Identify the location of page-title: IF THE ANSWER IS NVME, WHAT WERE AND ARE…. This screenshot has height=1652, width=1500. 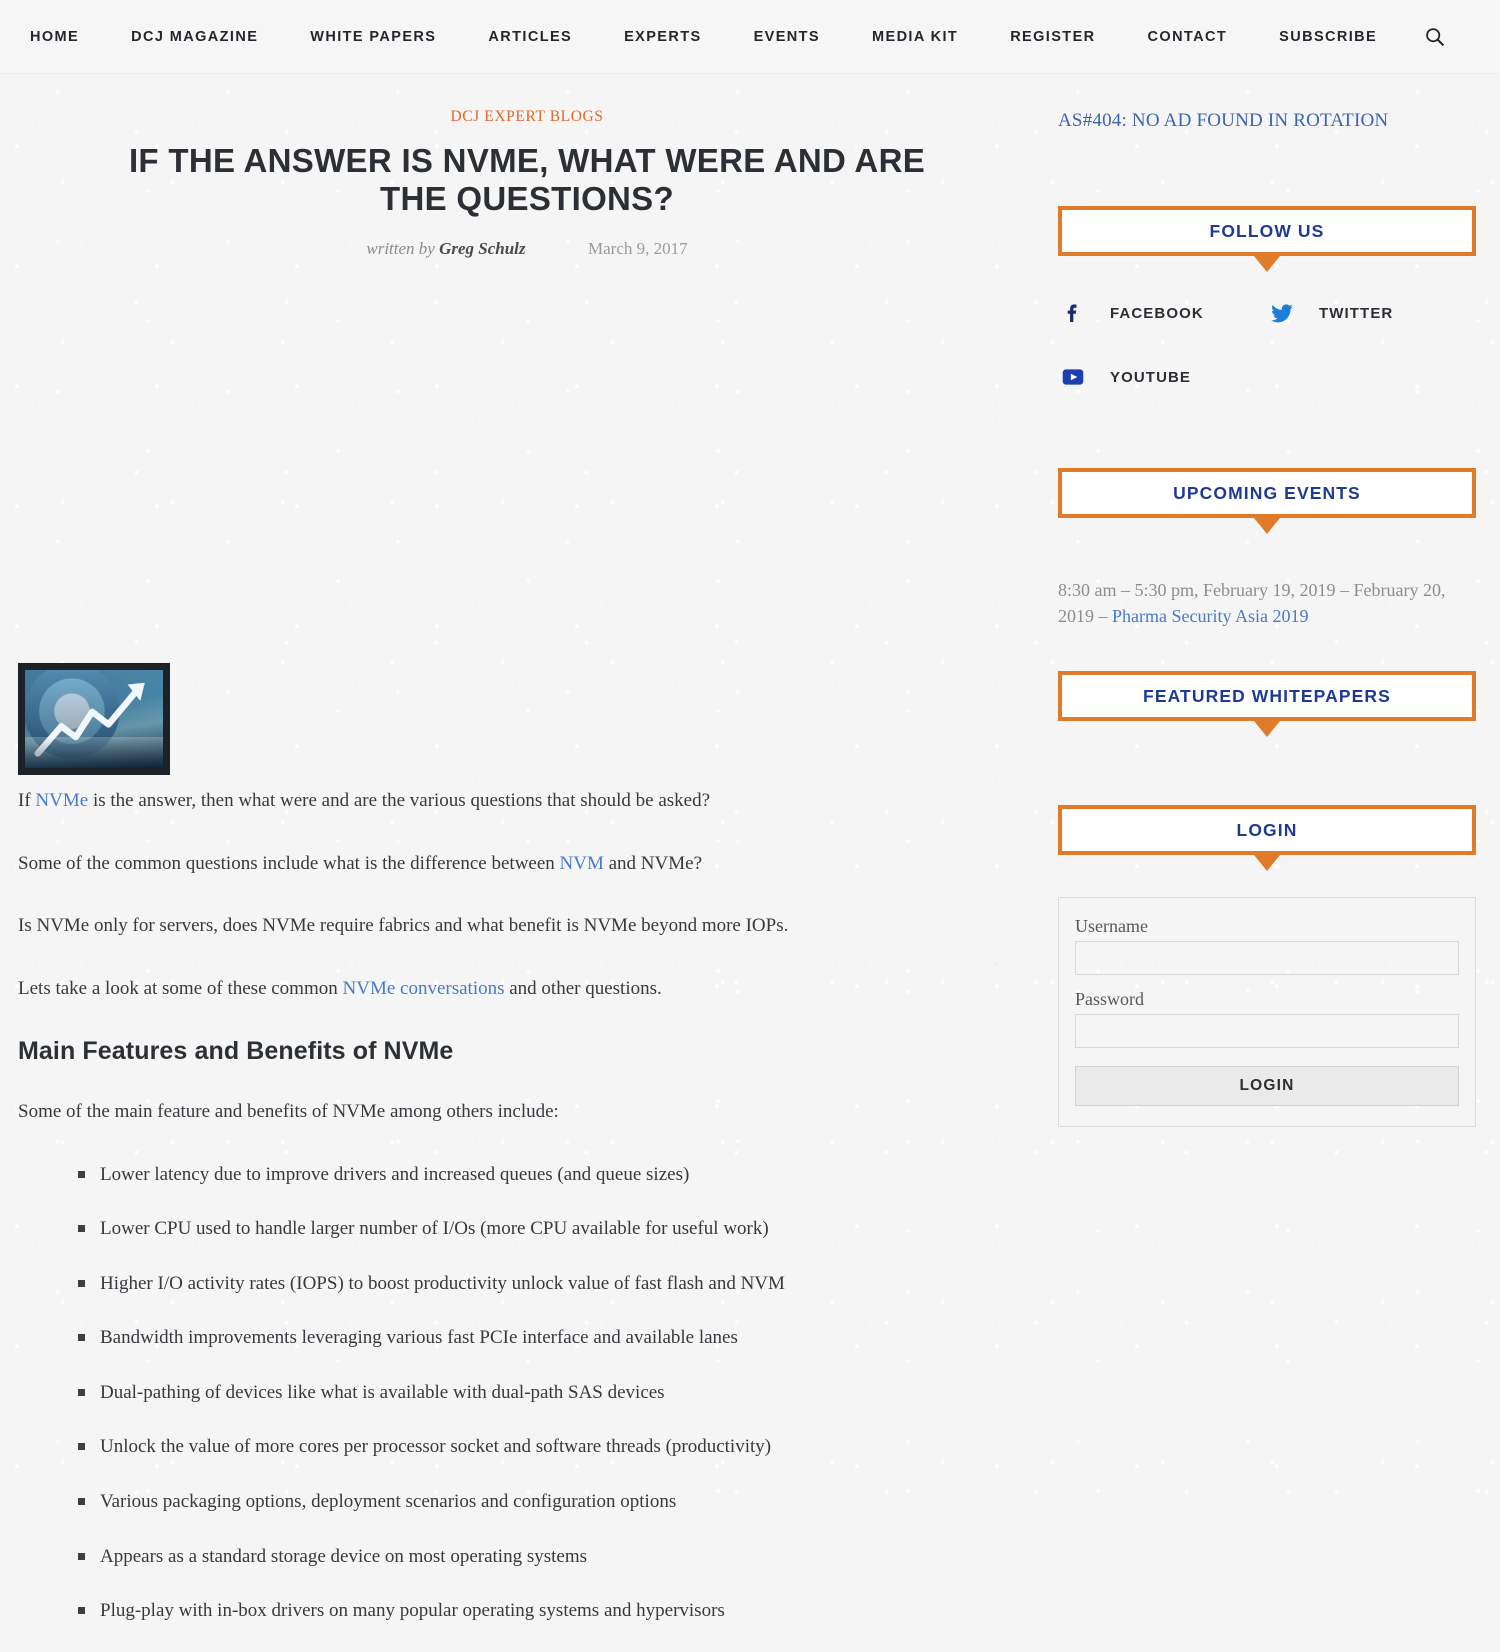
(527, 179).